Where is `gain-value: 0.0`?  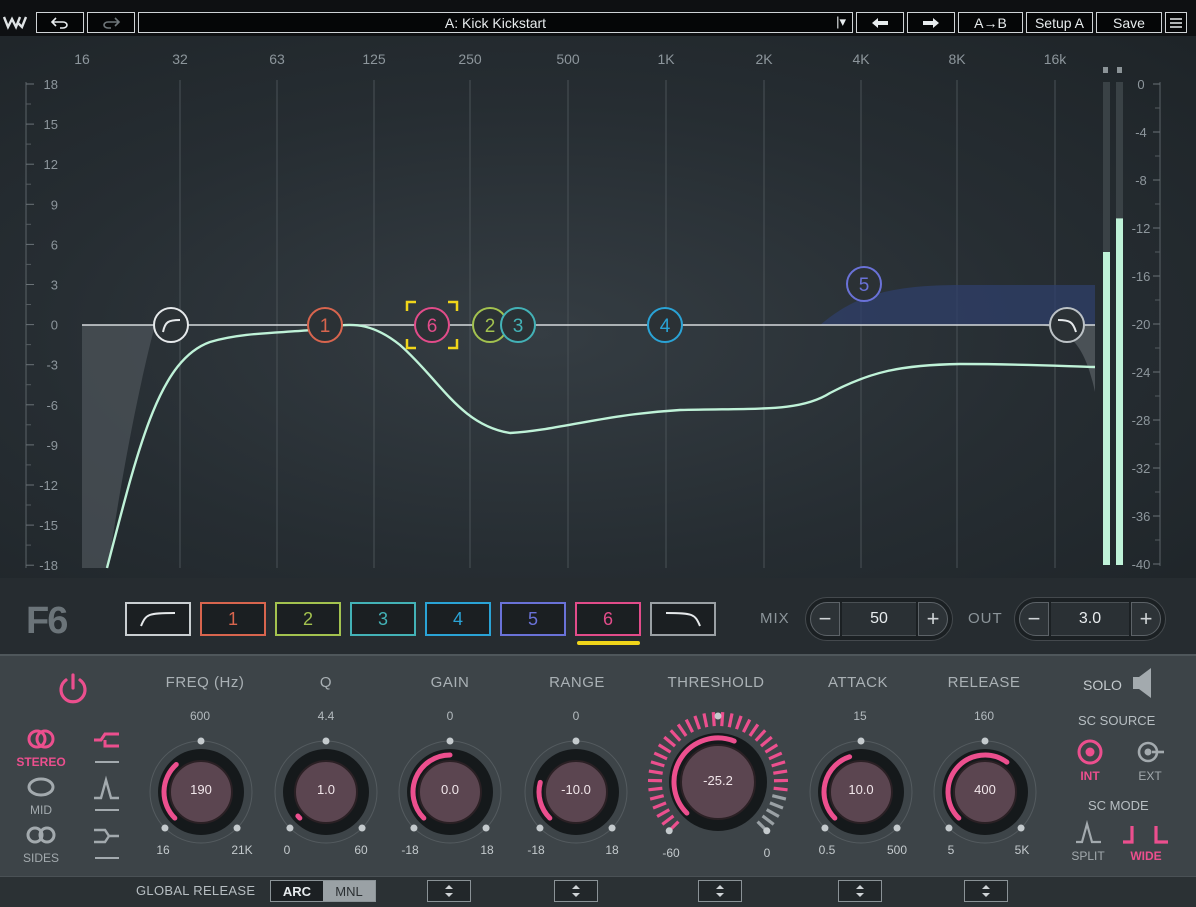 gain-value: 0.0 is located at coordinates (450, 789).